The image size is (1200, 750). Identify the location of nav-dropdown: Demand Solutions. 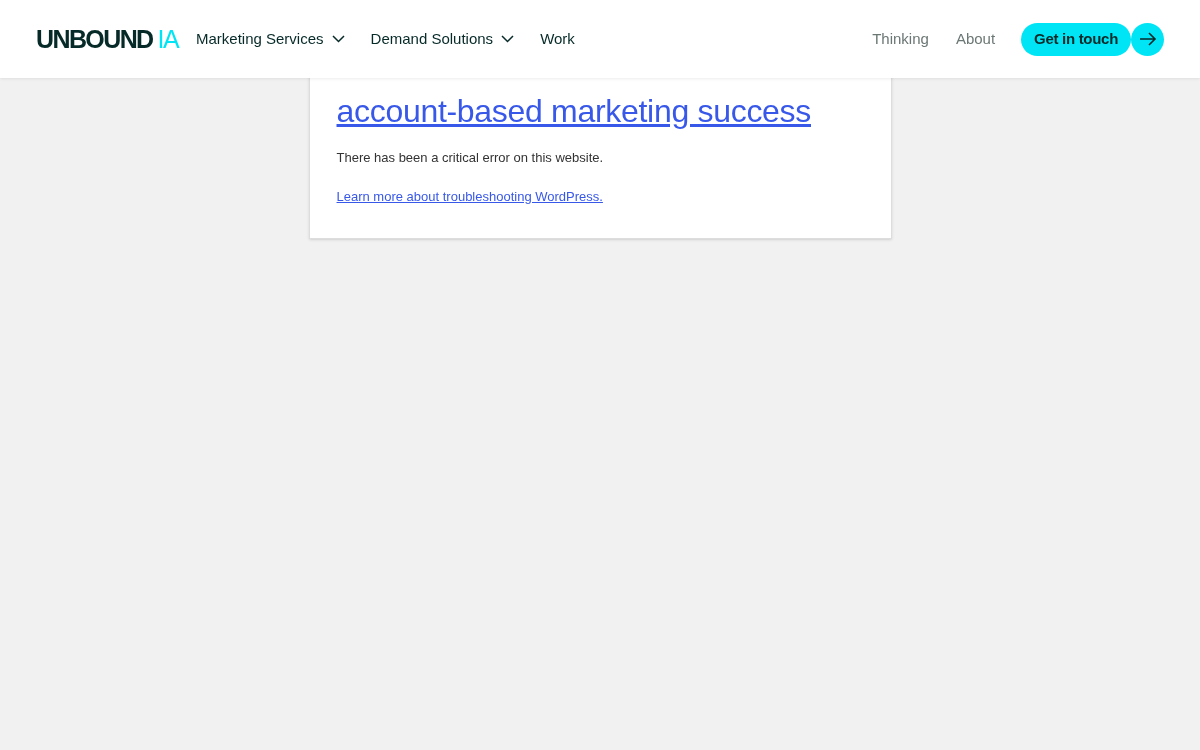
(442, 39).